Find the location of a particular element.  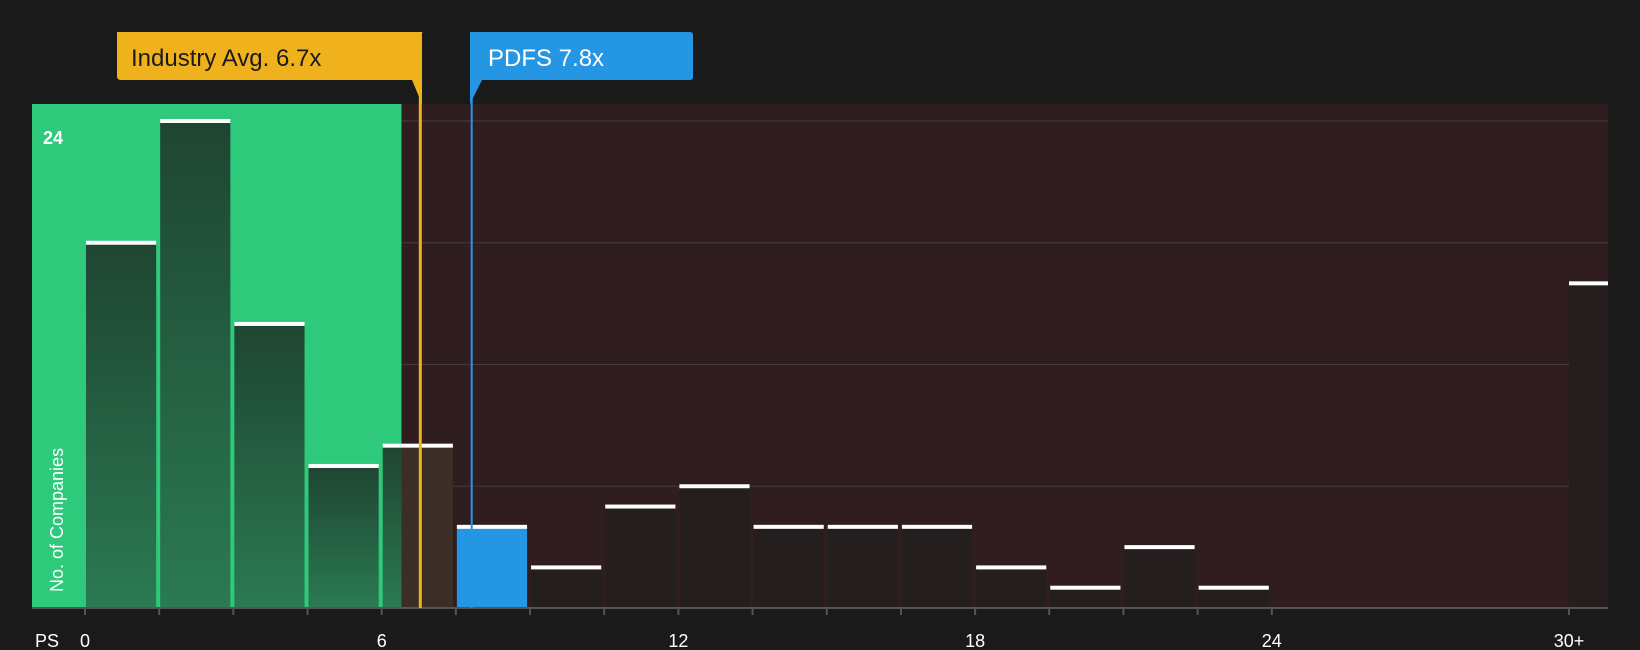

x-axis: 0 6 12 18 24 30+ is located at coordinates (820, 628).